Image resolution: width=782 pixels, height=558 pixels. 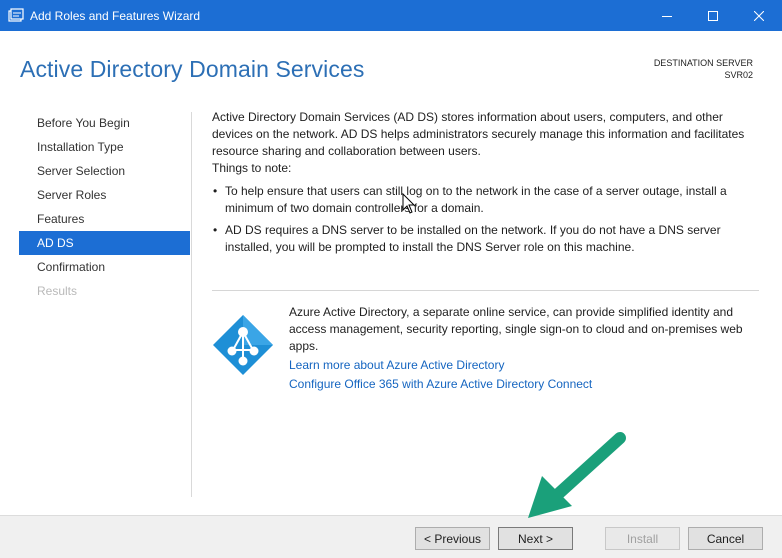 What do you see at coordinates (252, 168) in the screenshot?
I see `notes-label: Things to note:` at bounding box center [252, 168].